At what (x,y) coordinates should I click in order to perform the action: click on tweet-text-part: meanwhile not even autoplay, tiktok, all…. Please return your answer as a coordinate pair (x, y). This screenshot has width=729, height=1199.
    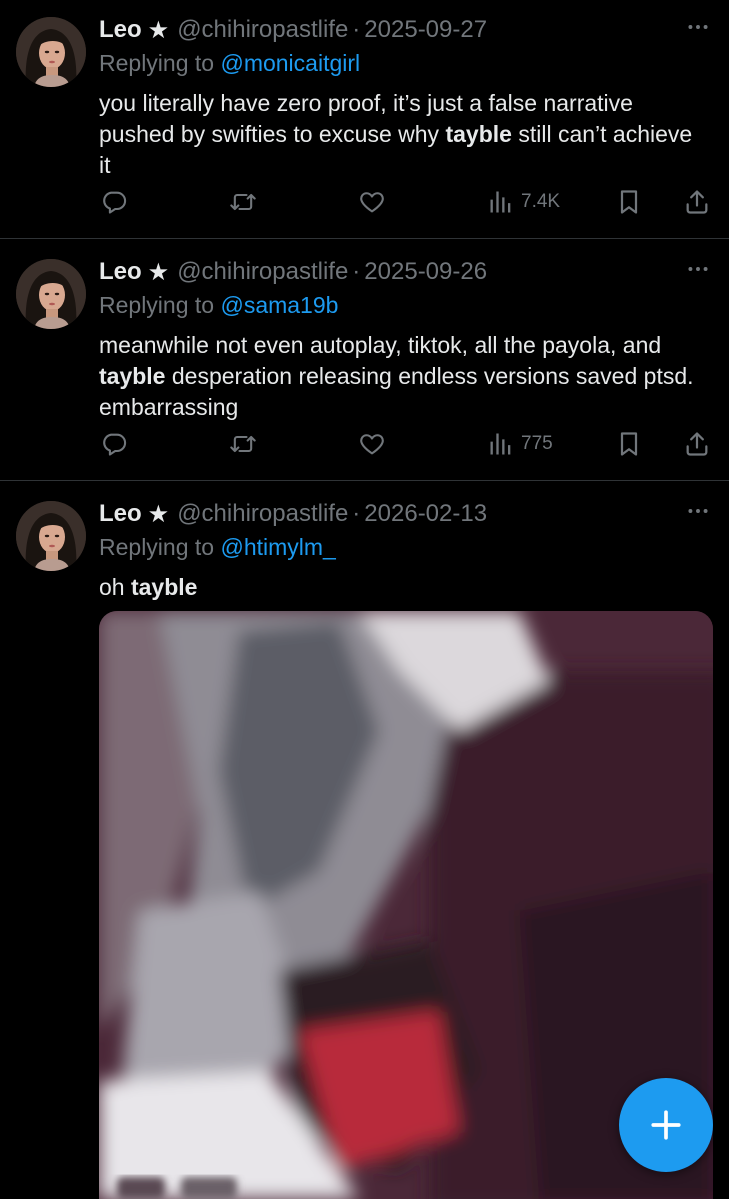
    Looking at the image, I should click on (380, 345).